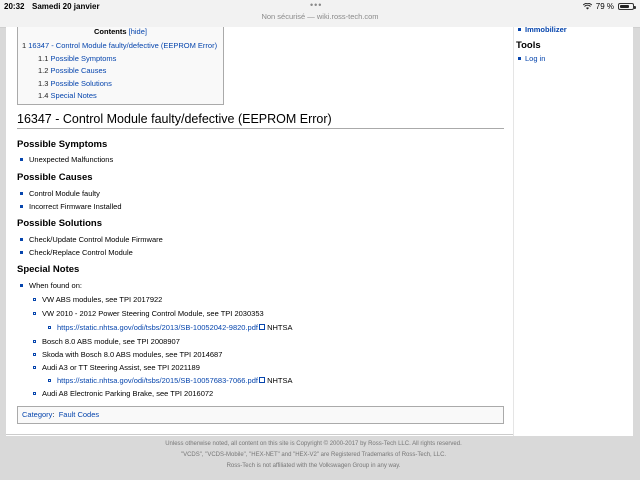 This screenshot has width=640, height=480. I want to click on sidebar-divider, so click(513, 231).